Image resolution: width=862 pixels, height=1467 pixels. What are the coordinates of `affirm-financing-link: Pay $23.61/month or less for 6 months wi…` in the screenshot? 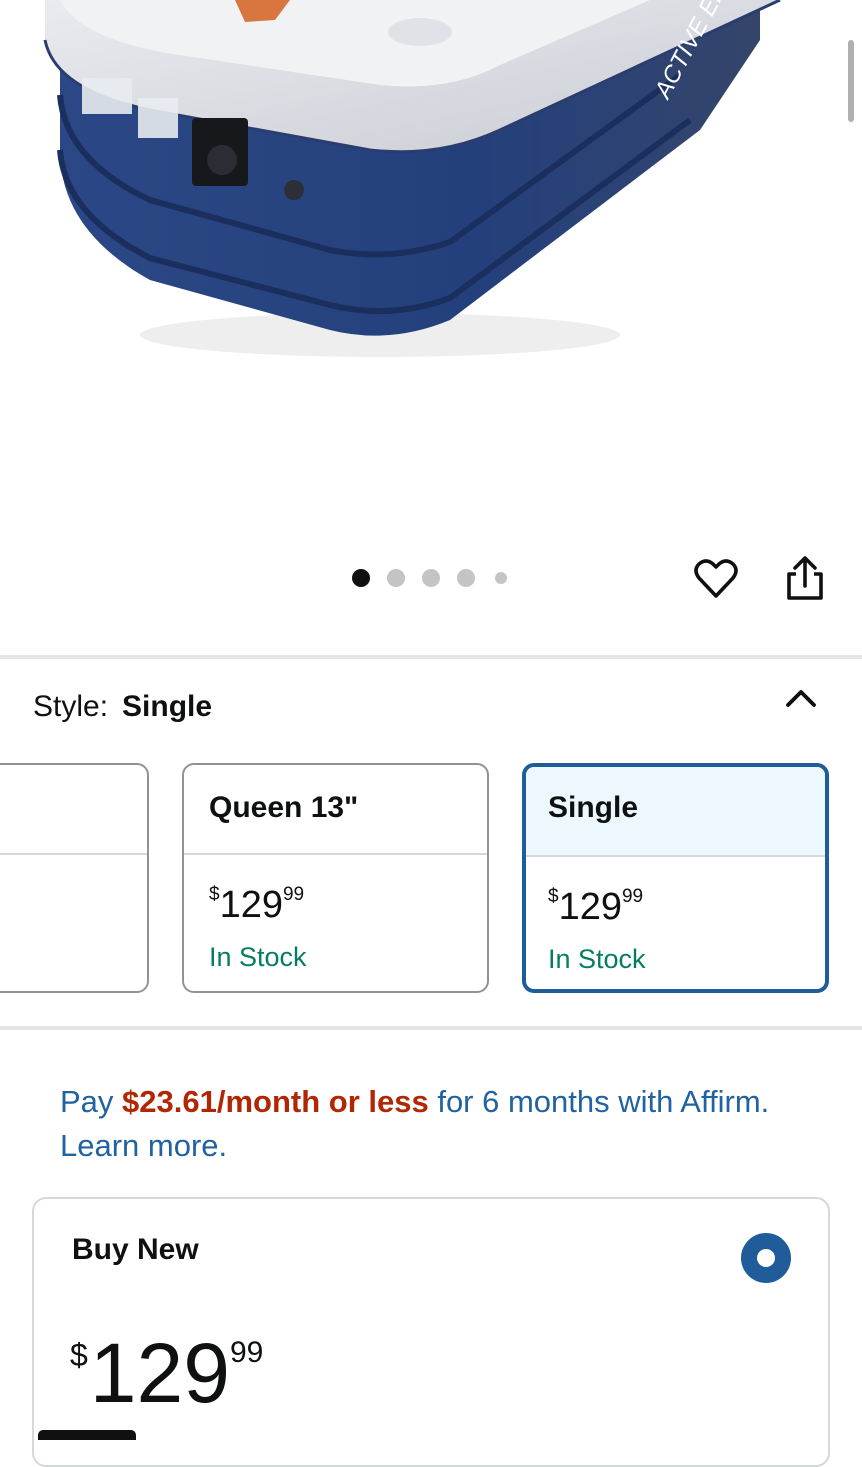 It's located at (440, 1124).